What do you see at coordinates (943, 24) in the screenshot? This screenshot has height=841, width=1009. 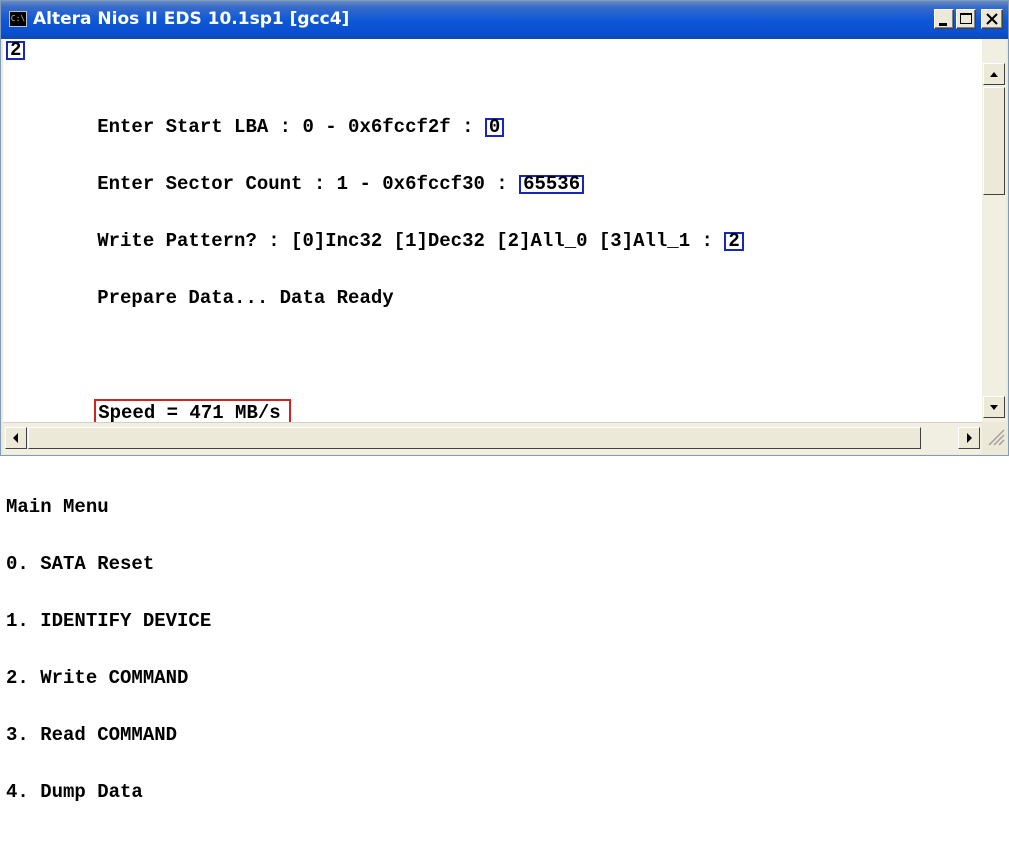 I see `minimize-icon` at bounding box center [943, 24].